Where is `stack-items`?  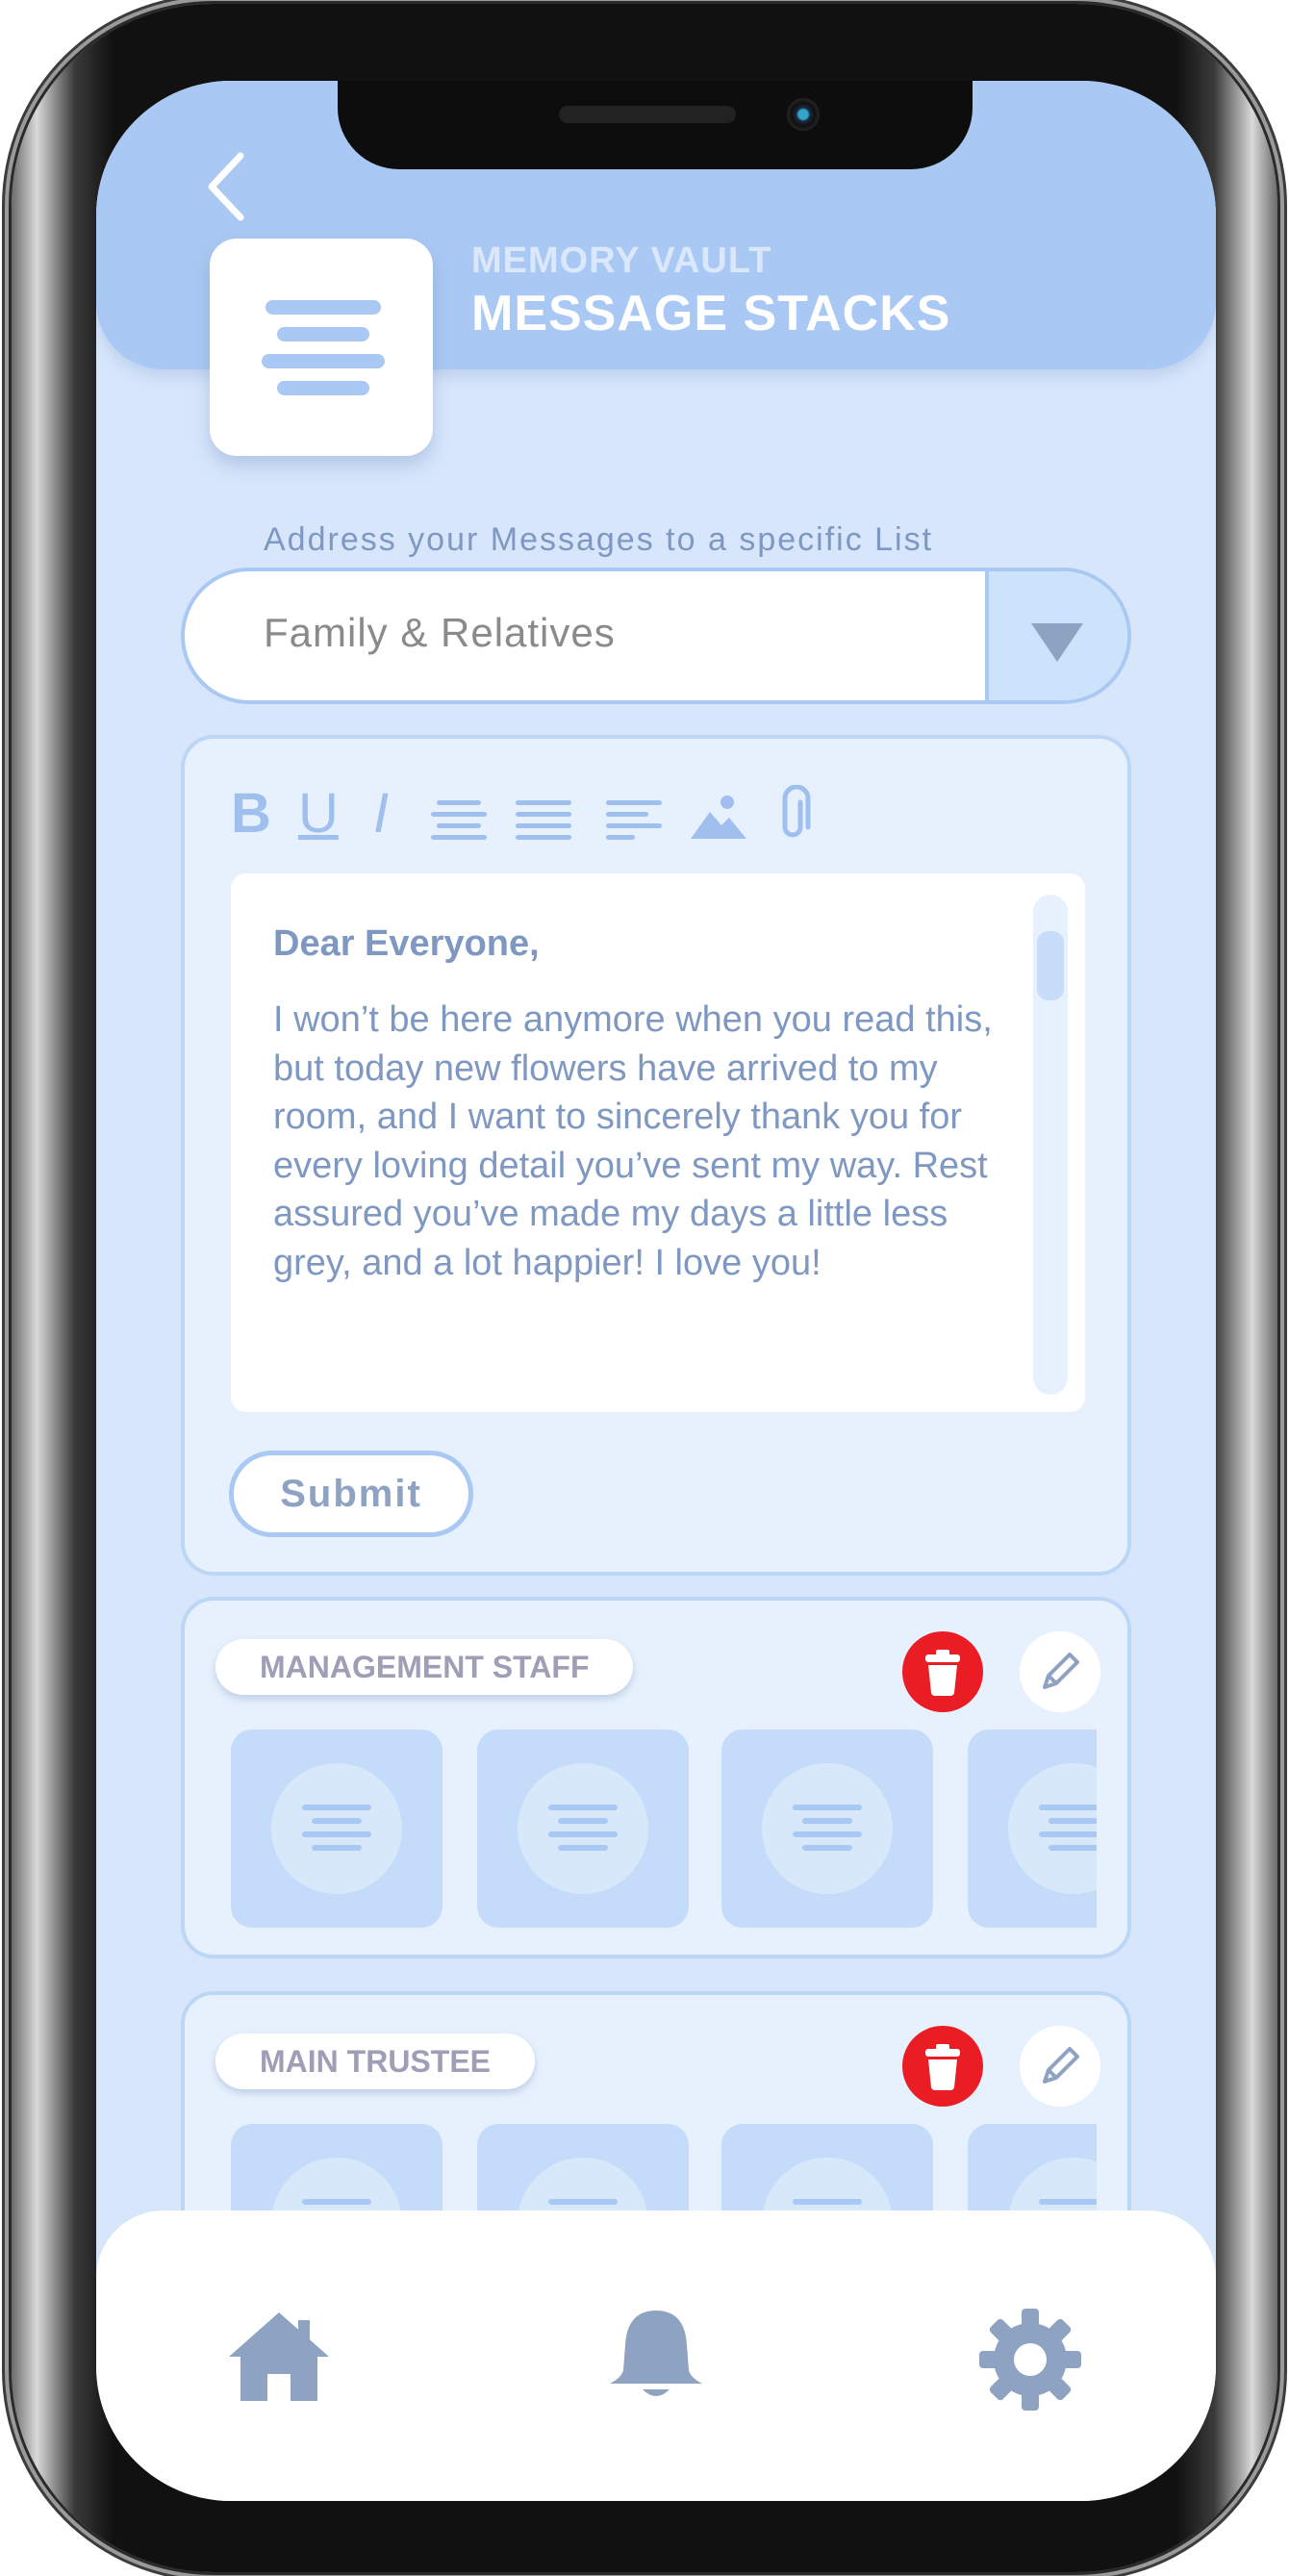
stack-items is located at coordinates (664, 1829).